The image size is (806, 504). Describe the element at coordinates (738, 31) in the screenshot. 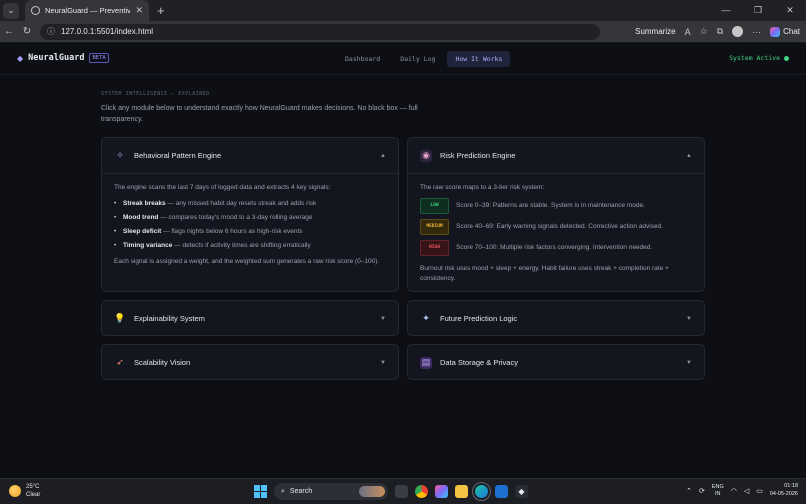

I see `profile-avatar` at that location.